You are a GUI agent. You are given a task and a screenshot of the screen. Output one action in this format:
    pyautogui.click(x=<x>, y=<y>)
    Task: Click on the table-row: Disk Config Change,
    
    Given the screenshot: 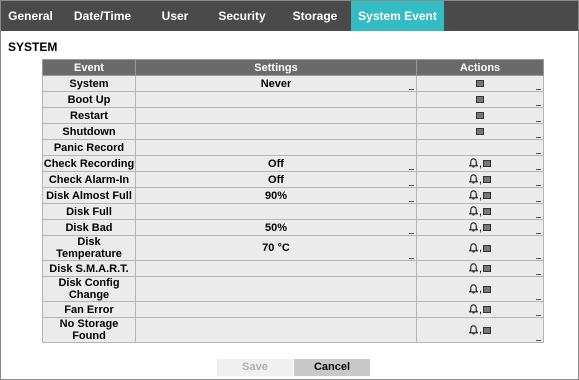 What is the action you would take?
    pyautogui.click(x=293, y=289)
    